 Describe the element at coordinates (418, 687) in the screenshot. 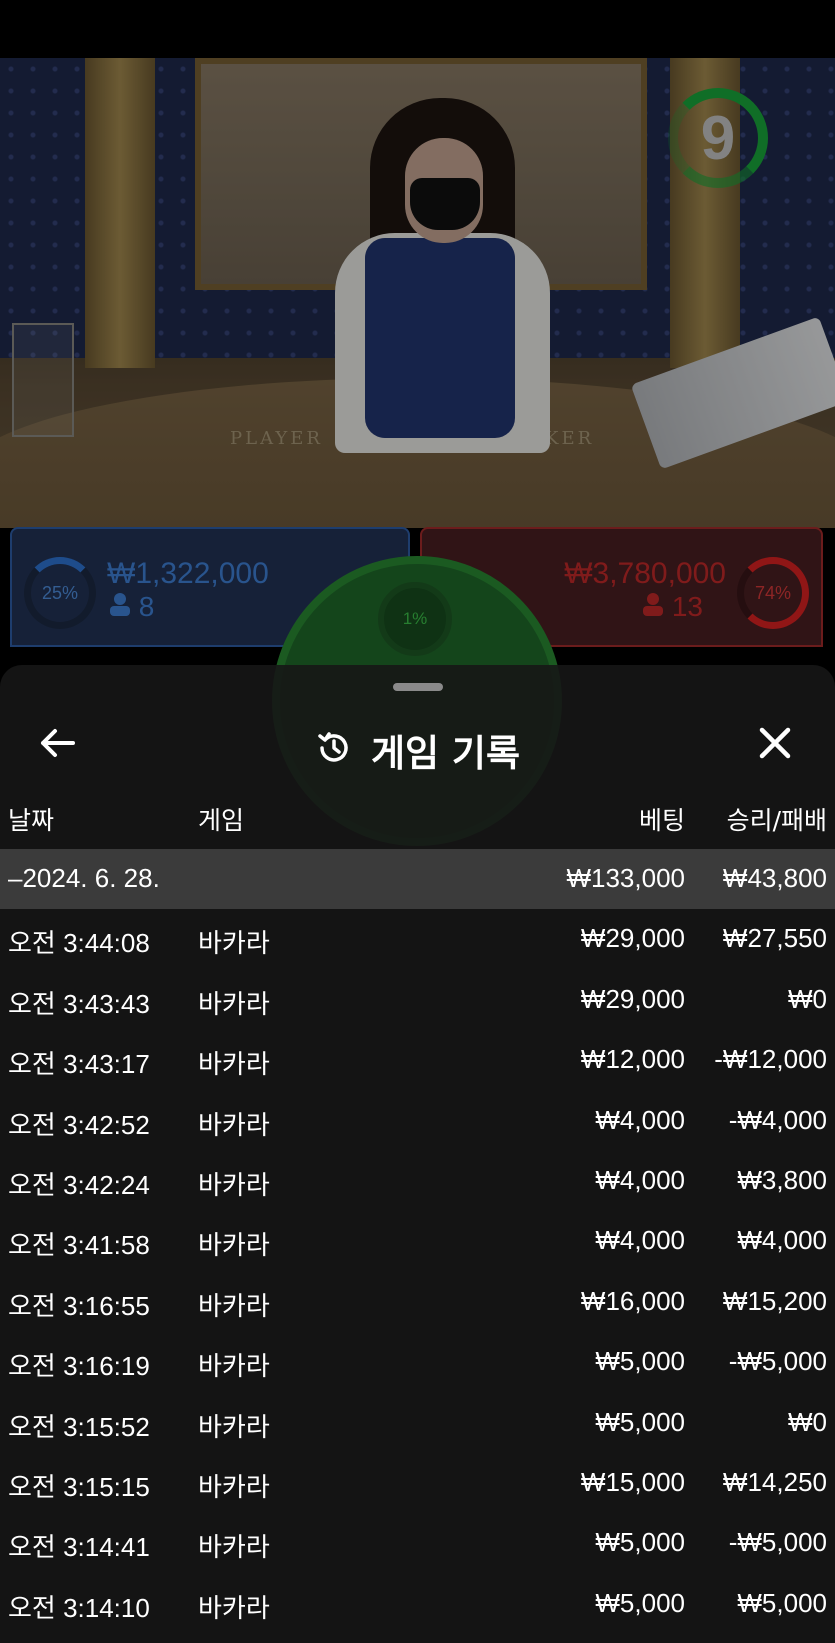

I see `drag-handle` at that location.